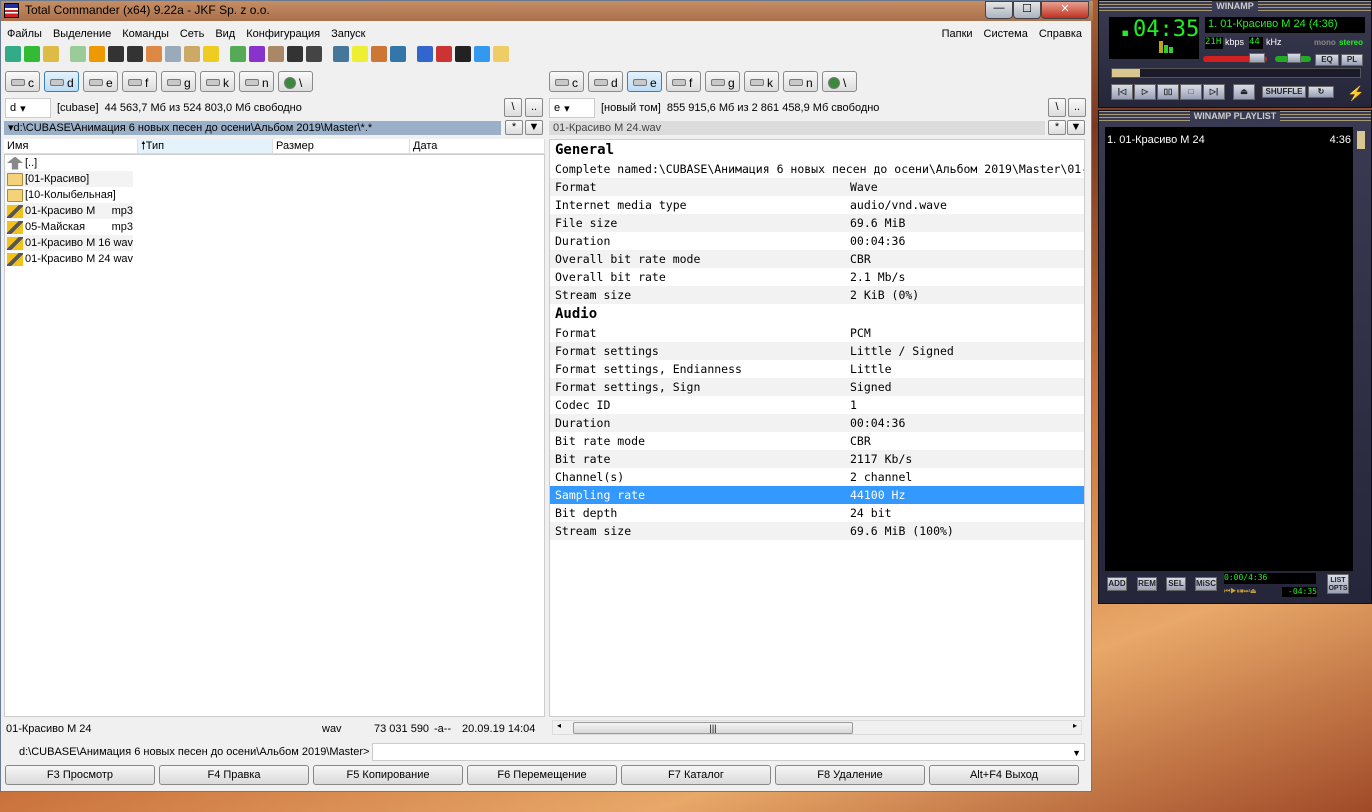  What do you see at coordinates (817, 423) in the screenshot?
I see `info-row: Duration 00:04:36` at bounding box center [817, 423].